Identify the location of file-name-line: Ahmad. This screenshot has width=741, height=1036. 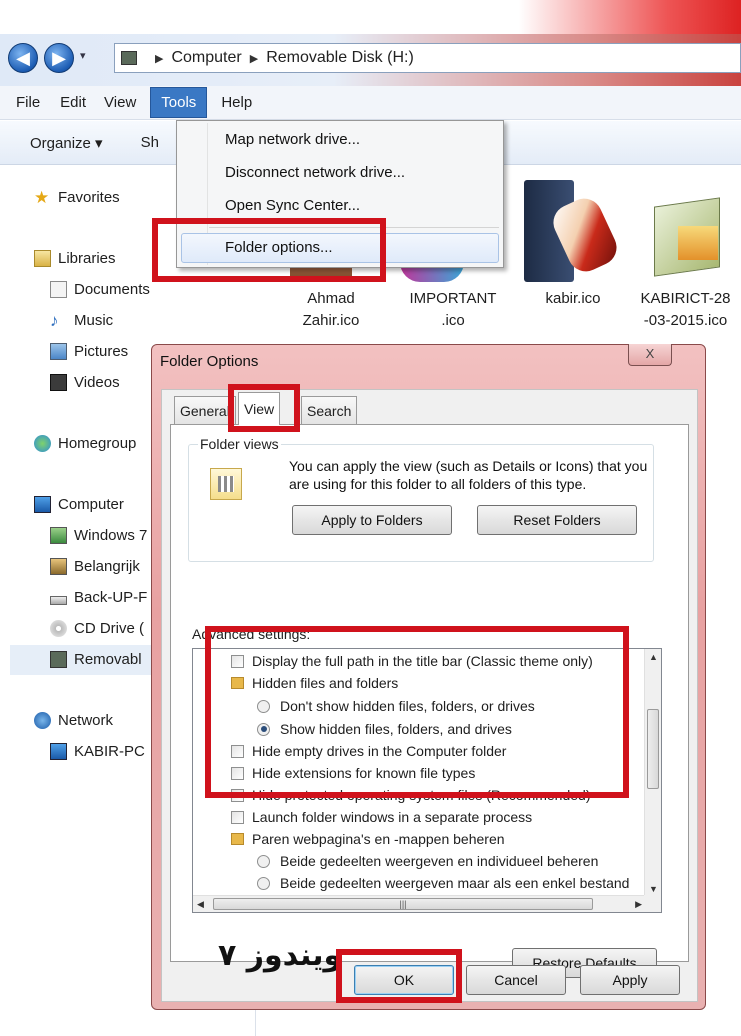
(331, 298).